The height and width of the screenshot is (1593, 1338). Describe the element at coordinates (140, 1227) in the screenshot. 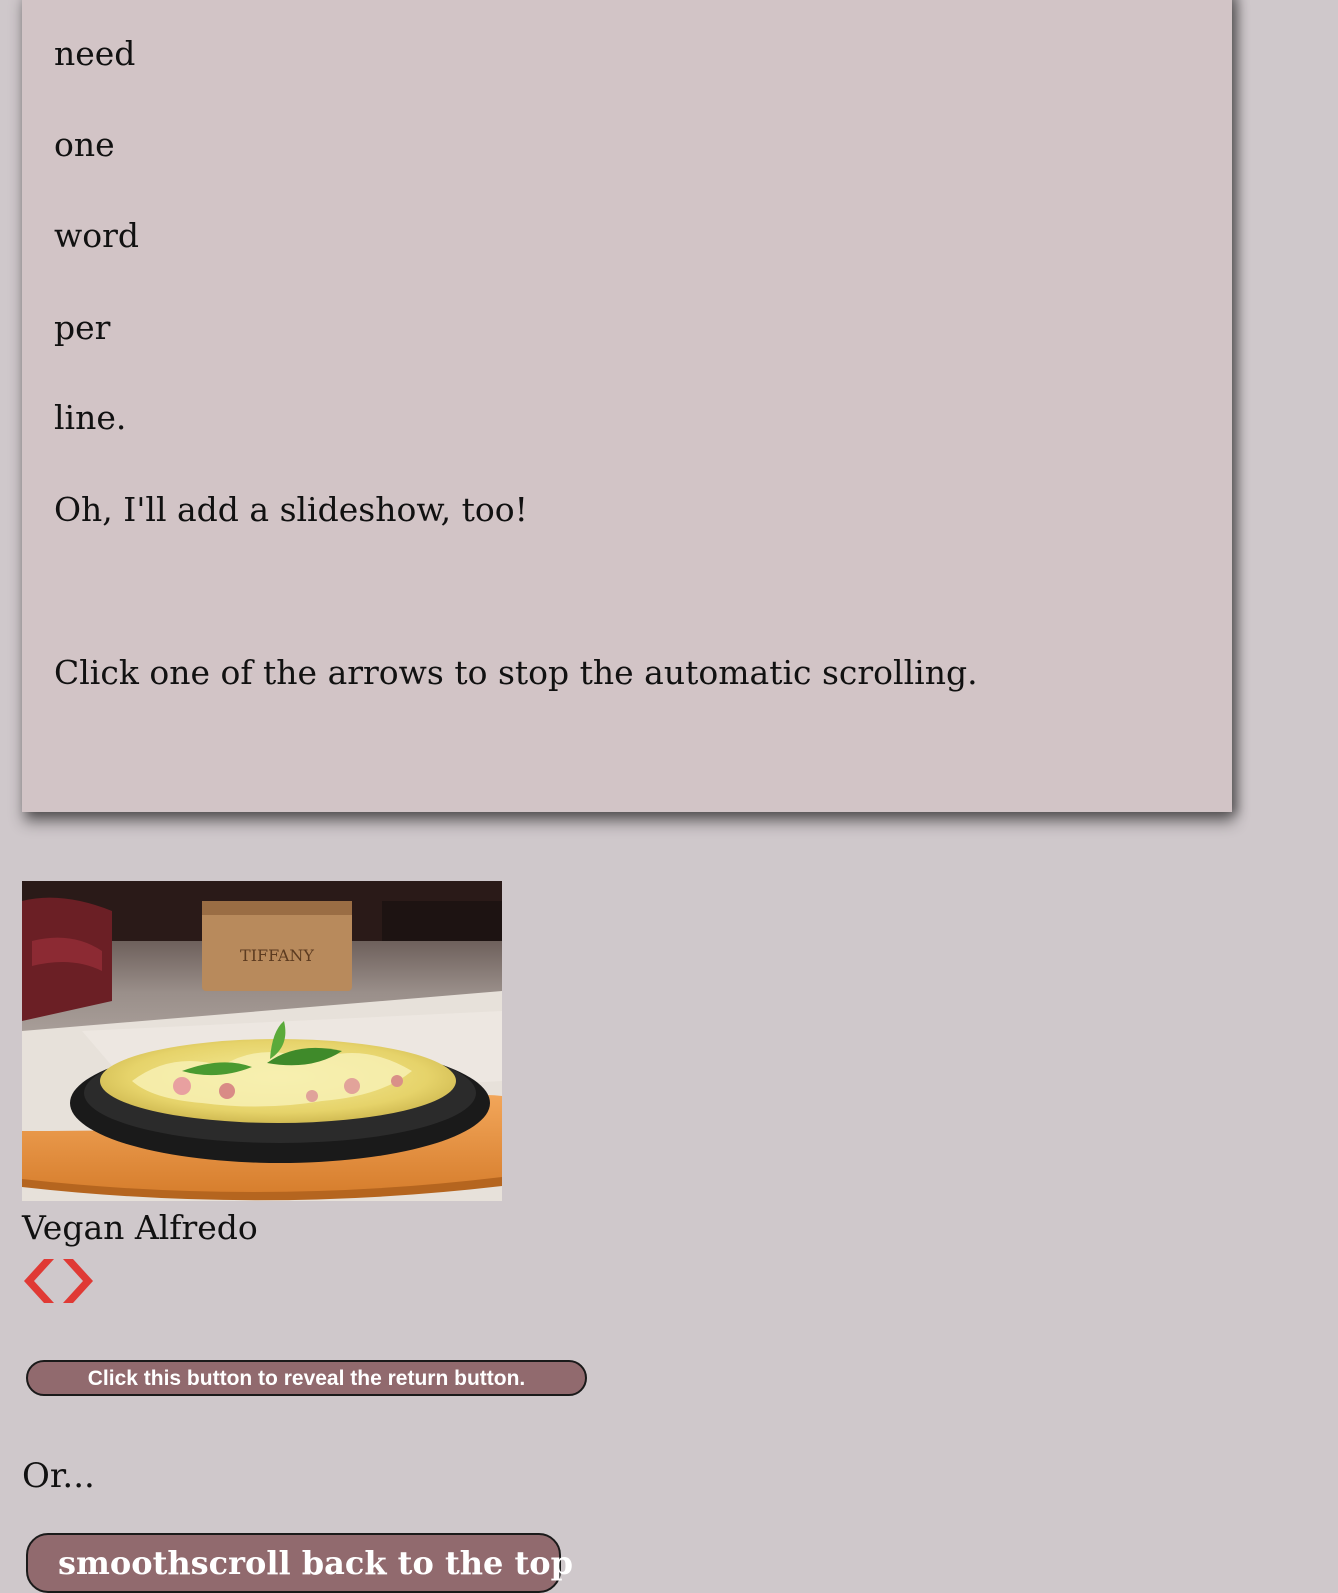

I see `slide-caption: Vegan Alfredo` at that location.